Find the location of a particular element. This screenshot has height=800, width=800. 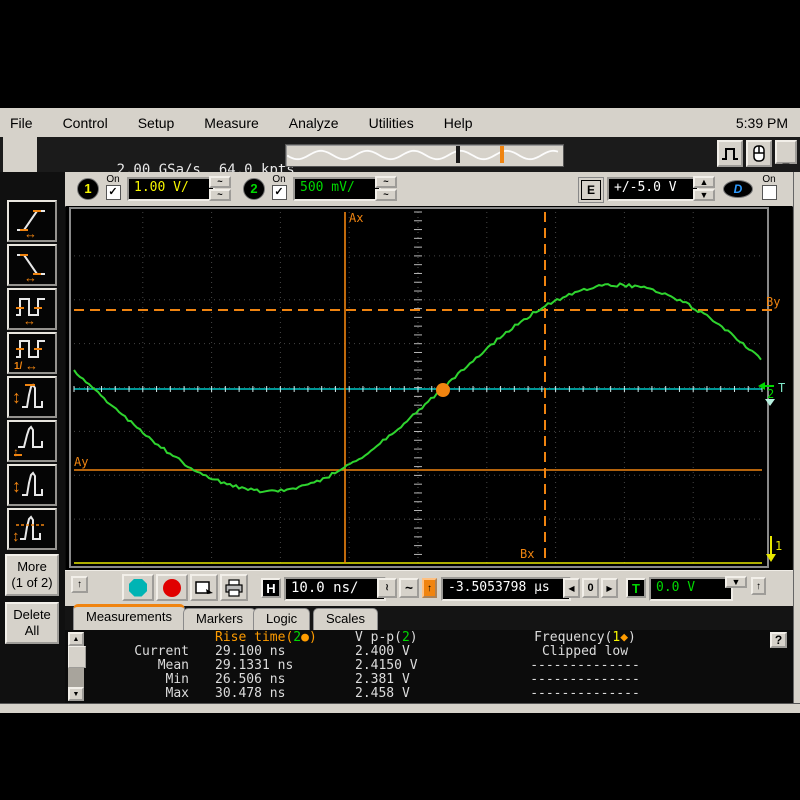

measurement-row: Max 30.478 ns 2.458 V -------------- is located at coordinates (382, 694).